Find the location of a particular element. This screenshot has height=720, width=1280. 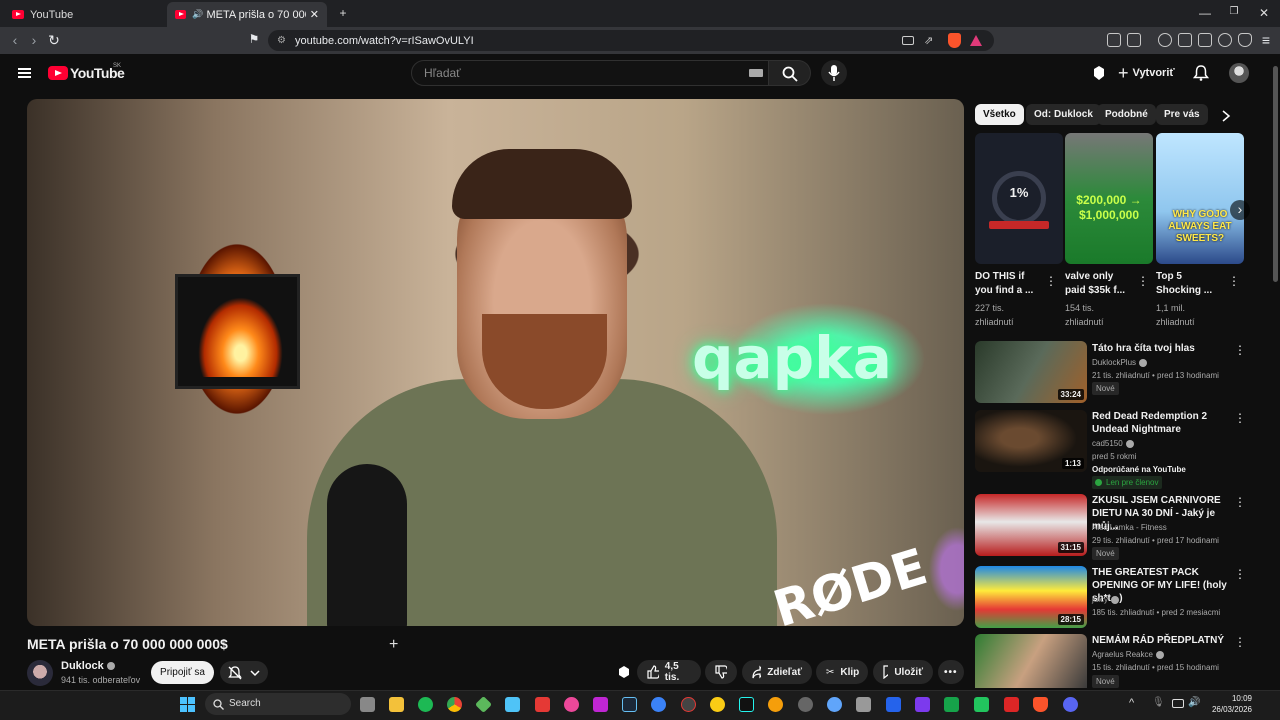

guide-menu-icon is located at coordinates (24, 73).